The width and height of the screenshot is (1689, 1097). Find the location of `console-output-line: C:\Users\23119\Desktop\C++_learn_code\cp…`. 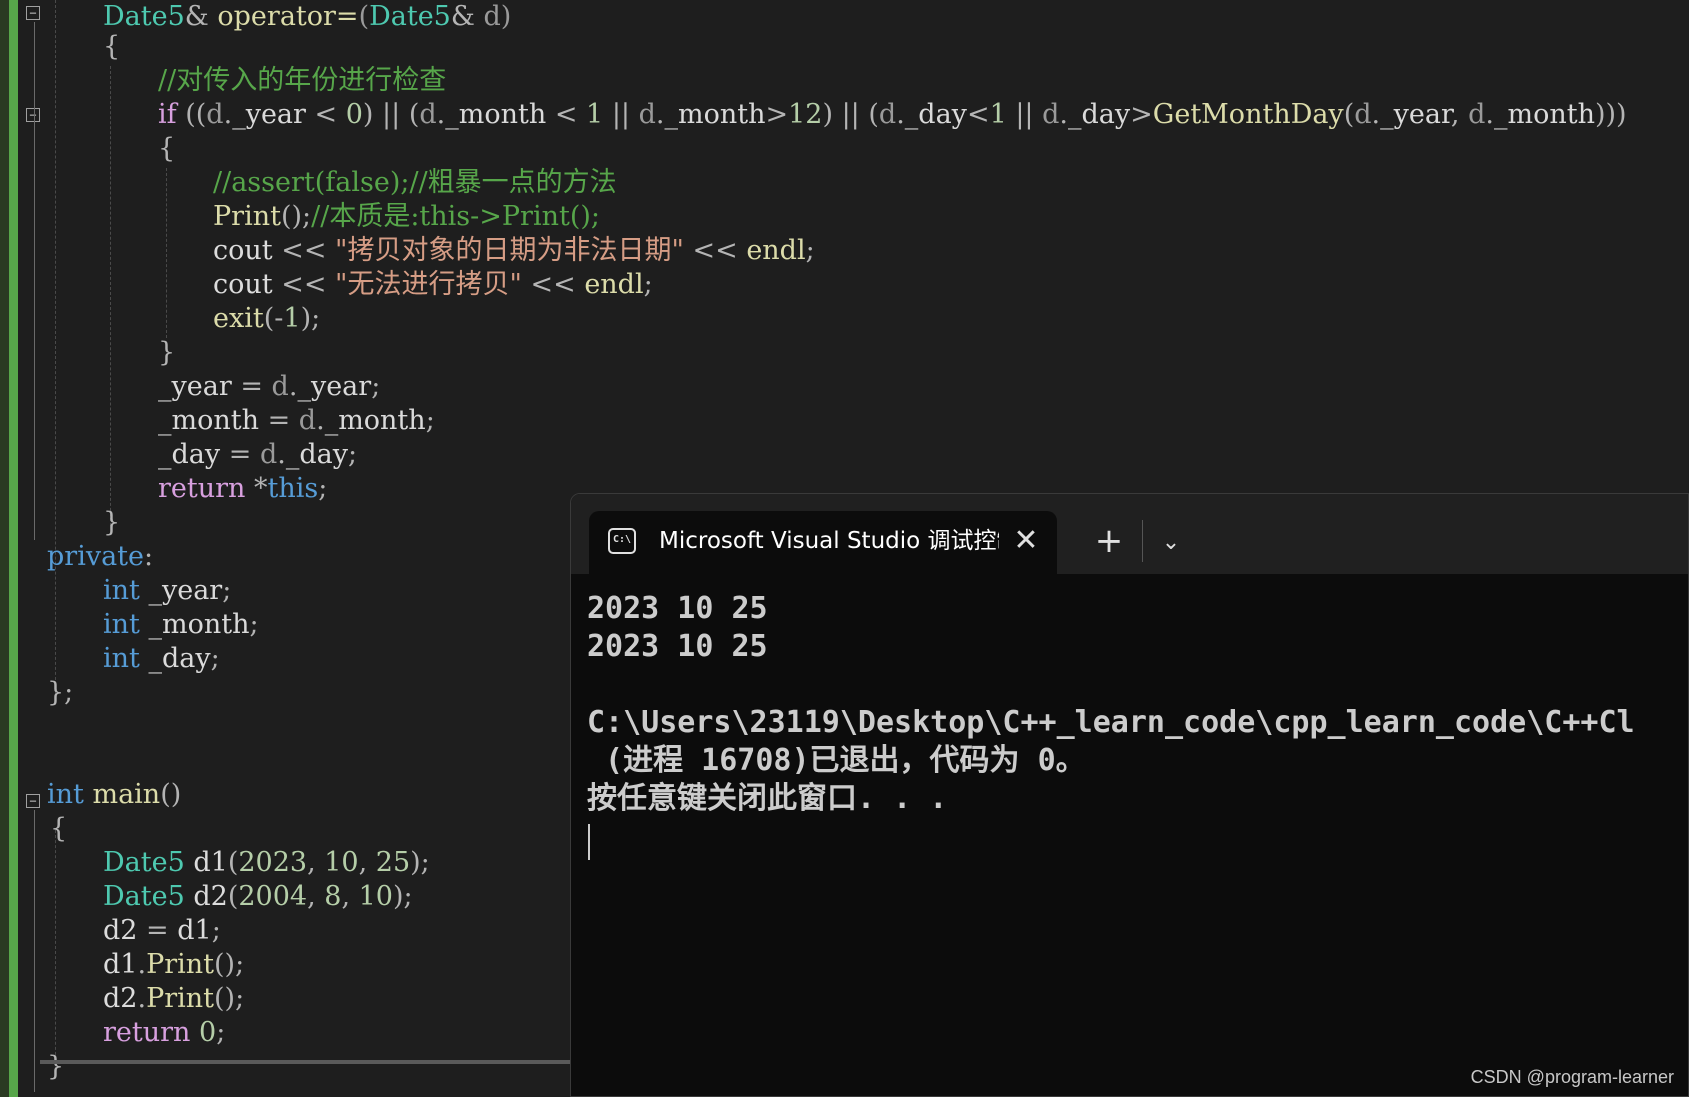

console-output-line: C:\Users\23119\Desktop\C++_learn_code\cp… is located at coordinates (1111, 722).